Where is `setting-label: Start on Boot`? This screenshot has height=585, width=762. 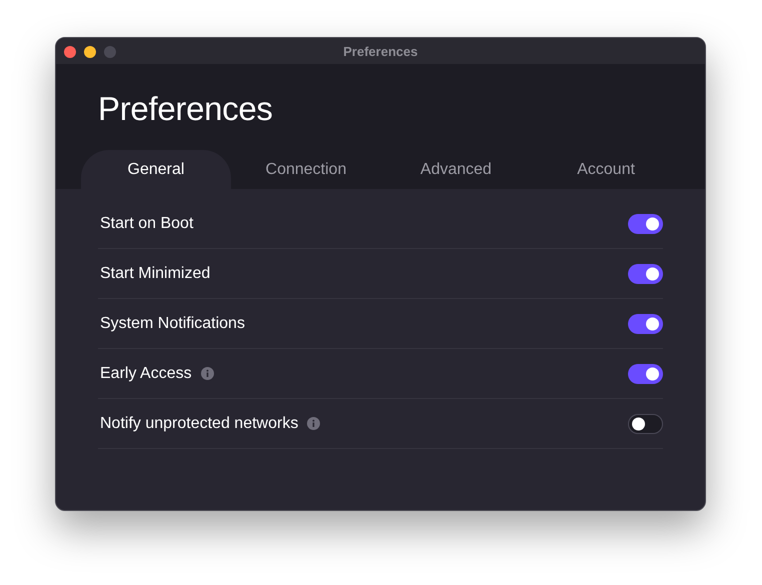
setting-label: Start on Boot is located at coordinates (147, 223).